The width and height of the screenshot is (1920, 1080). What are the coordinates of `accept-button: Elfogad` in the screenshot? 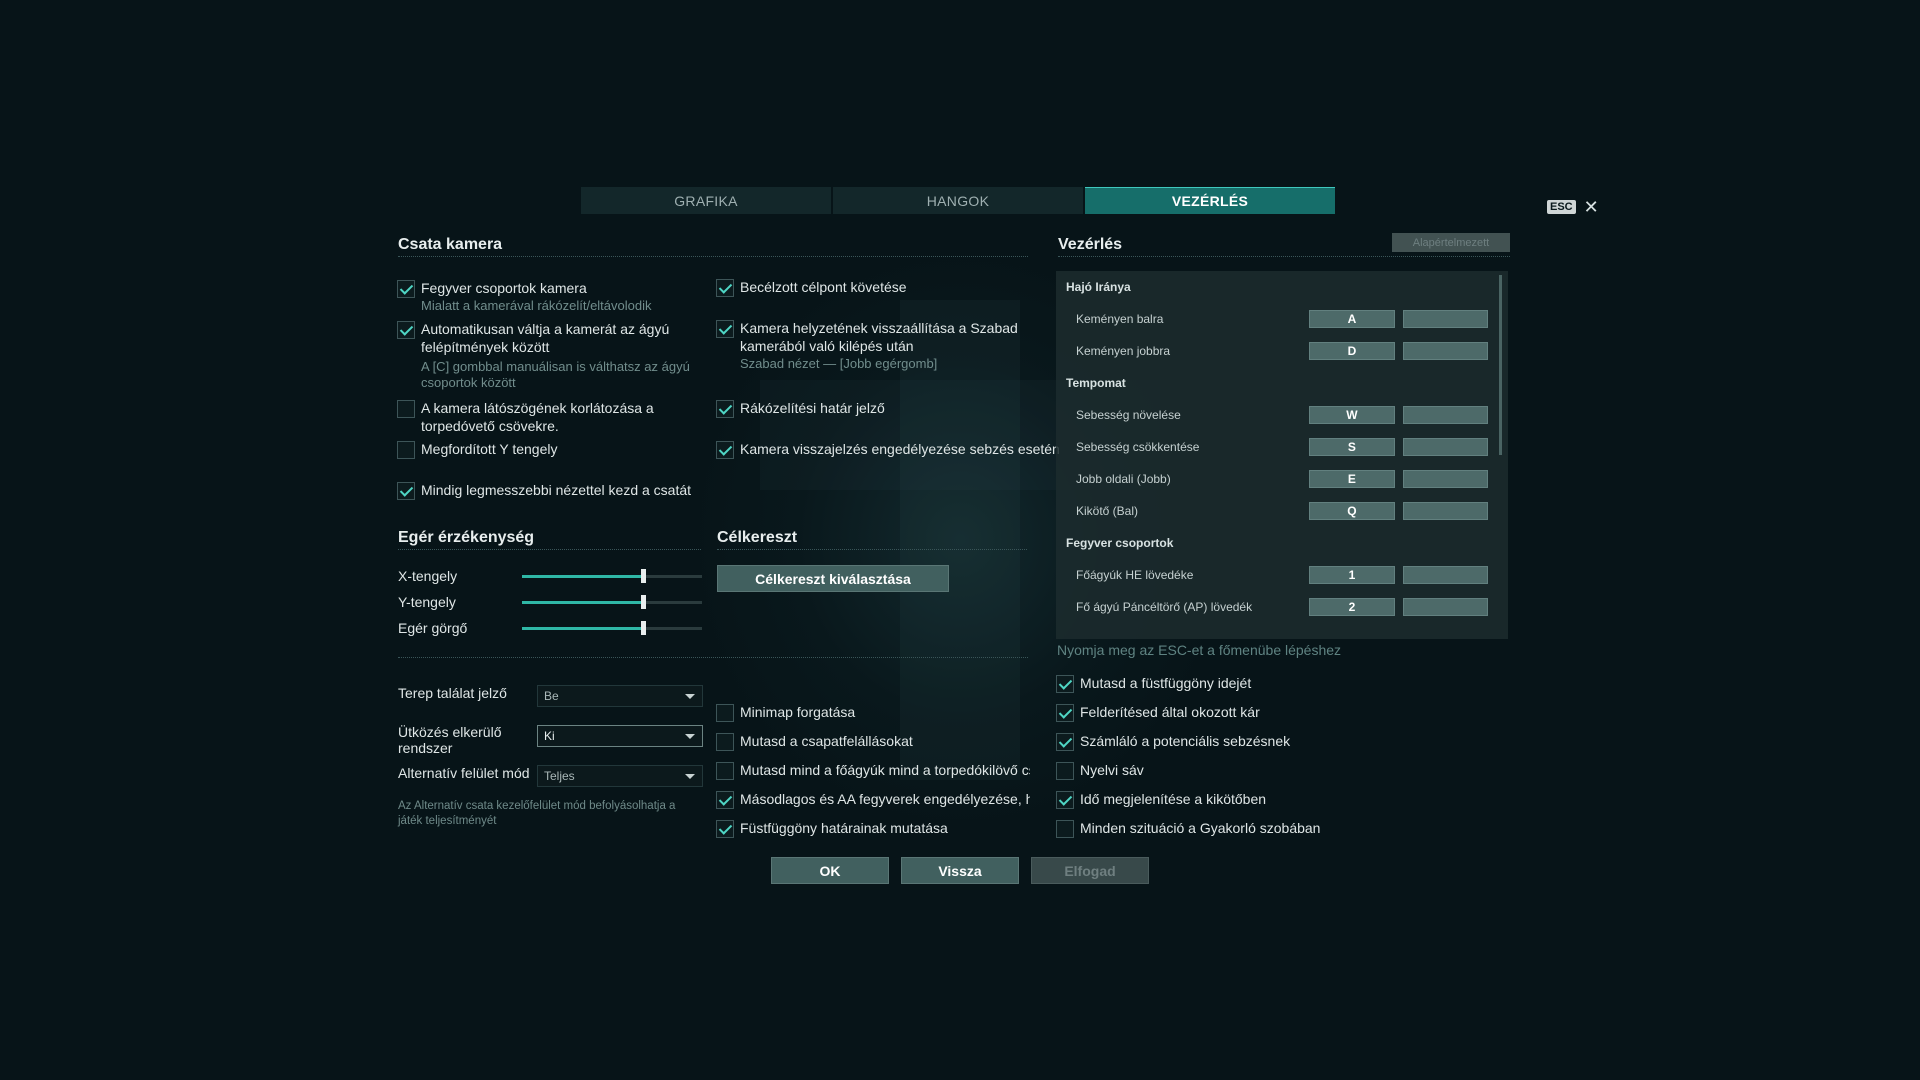 It's located at (1090, 870).